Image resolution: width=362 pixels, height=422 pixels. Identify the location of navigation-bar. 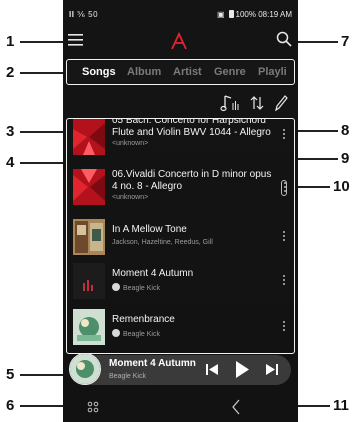
(180, 407).